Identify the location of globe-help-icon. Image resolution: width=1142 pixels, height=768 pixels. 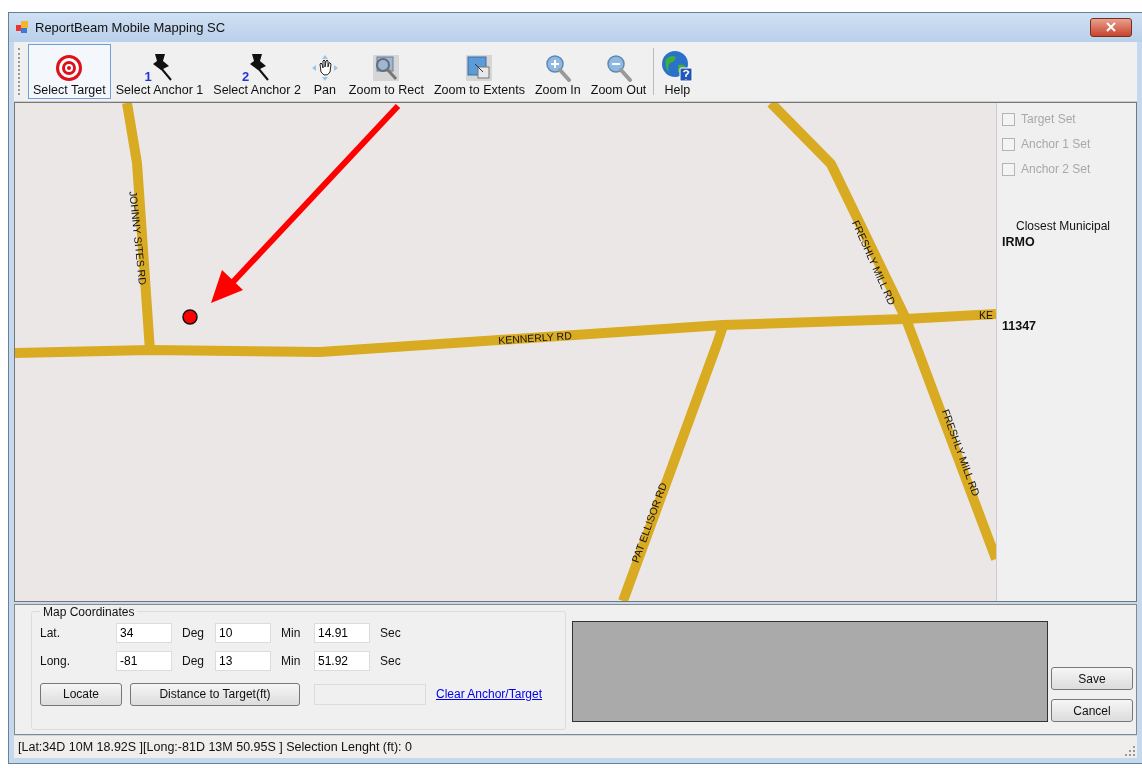
(677, 65).